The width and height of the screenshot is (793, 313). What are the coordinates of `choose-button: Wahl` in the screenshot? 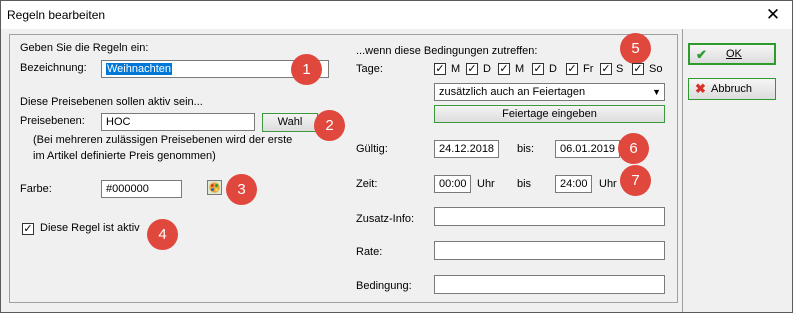 It's located at (290, 122).